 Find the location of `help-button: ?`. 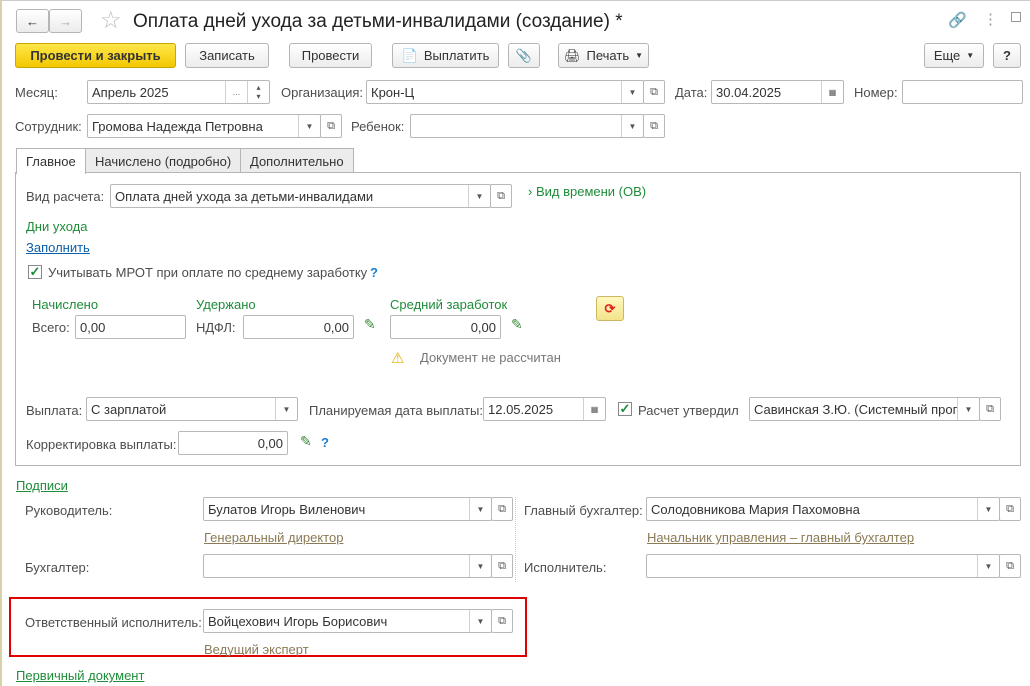

help-button: ? is located at coordinates (1007, 55).